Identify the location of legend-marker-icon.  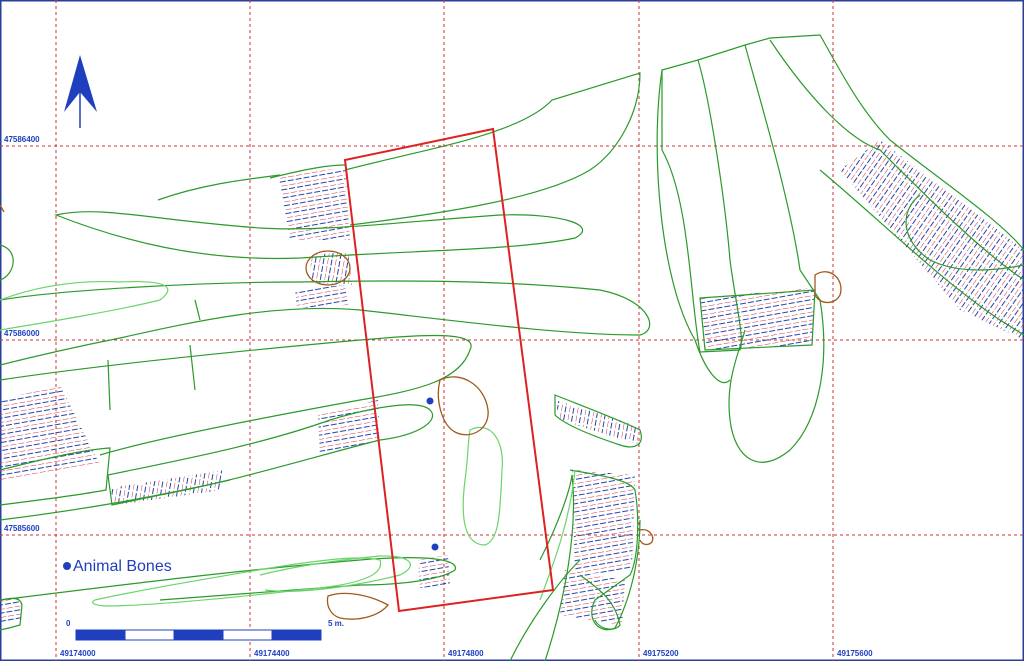
(67, 566).